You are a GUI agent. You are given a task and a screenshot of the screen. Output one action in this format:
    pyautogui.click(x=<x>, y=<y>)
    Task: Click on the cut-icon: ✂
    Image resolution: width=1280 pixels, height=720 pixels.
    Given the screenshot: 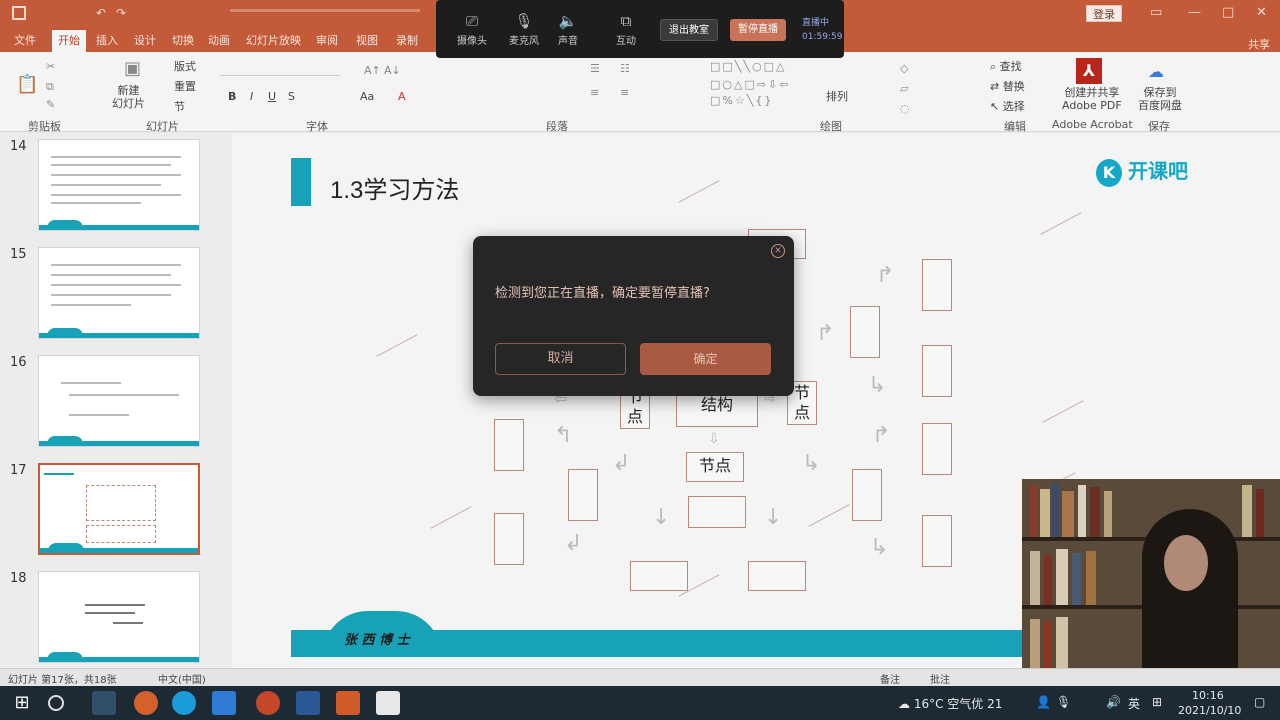 What is the action you would take?
    pyautogui.click(x=50, y=66)
    